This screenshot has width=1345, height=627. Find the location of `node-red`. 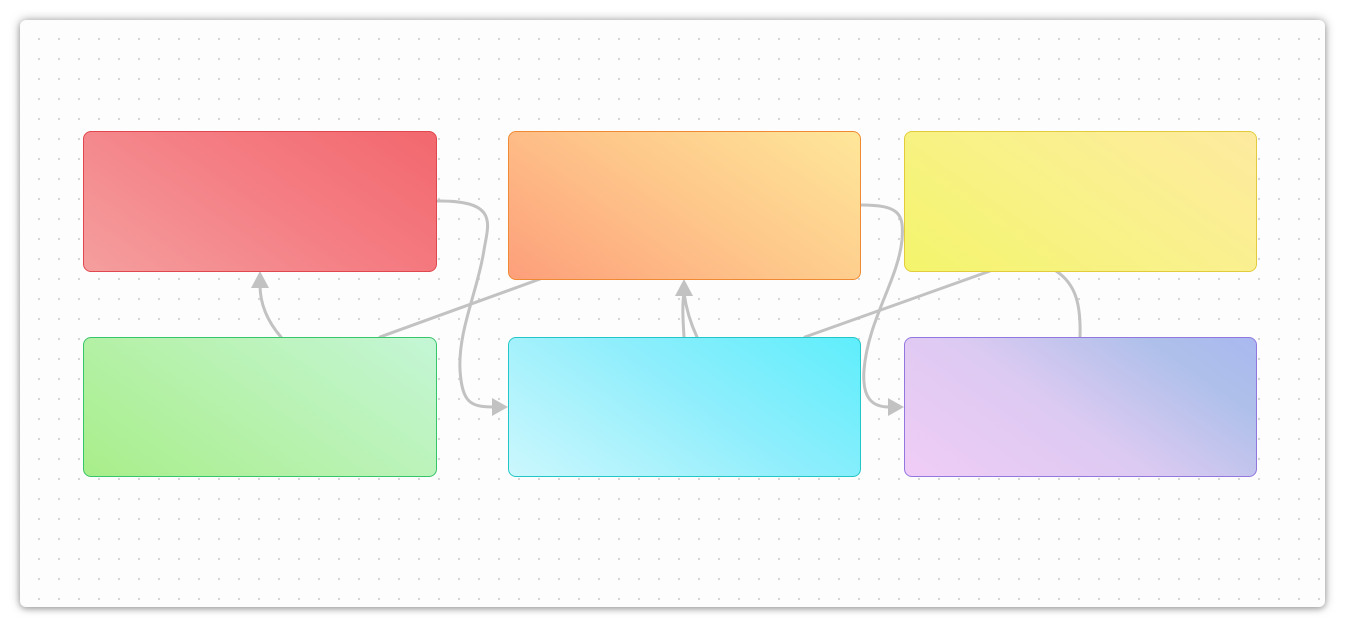

node-red is located at coordinates (260, 201).